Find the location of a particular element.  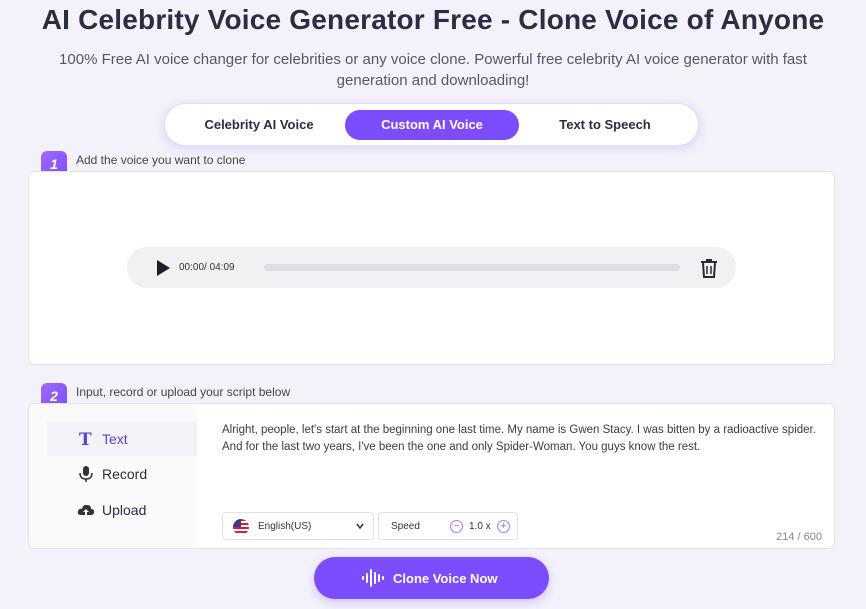

audio-player: 00:00/ 04:09 is located at coordinates (431, 267).